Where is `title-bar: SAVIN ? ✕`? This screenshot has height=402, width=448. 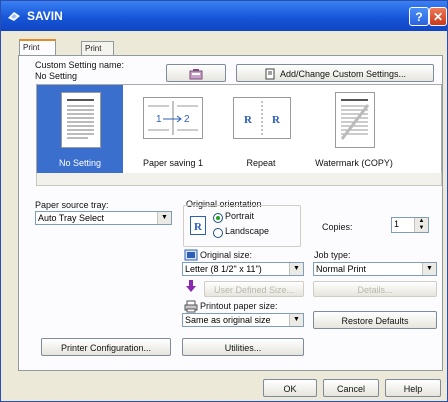
title-bar: SAVIN ? ✕ is located at coordinates (224, 16).